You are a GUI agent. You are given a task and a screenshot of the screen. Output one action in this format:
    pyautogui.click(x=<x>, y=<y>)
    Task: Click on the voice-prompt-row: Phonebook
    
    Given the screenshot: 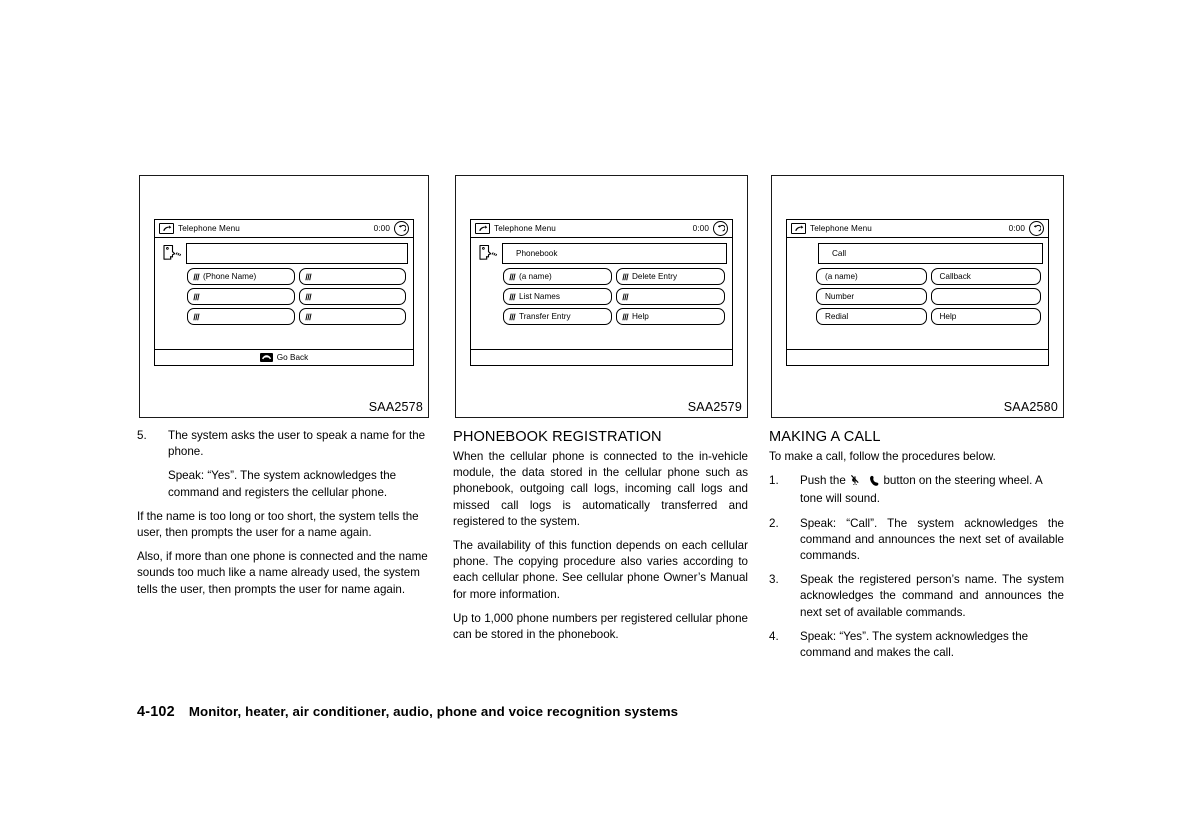 What is the action you would take?
    pyautogui.click(x=601, y=253)
    